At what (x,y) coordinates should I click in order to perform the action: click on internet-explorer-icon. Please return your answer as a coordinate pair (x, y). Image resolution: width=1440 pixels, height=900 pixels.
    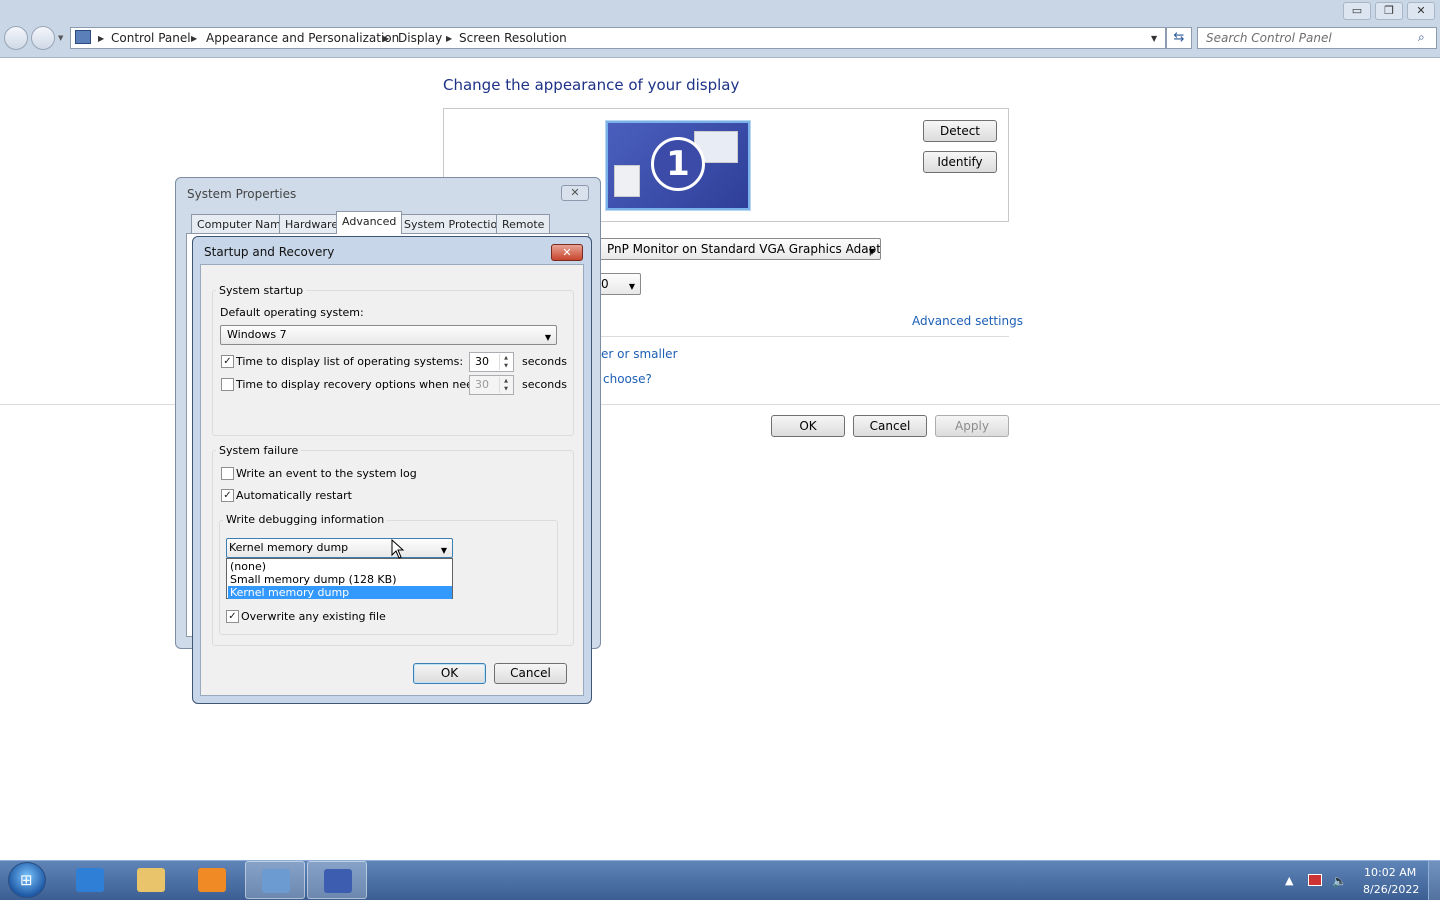
    Looking at the image, I should click on (90, 880).